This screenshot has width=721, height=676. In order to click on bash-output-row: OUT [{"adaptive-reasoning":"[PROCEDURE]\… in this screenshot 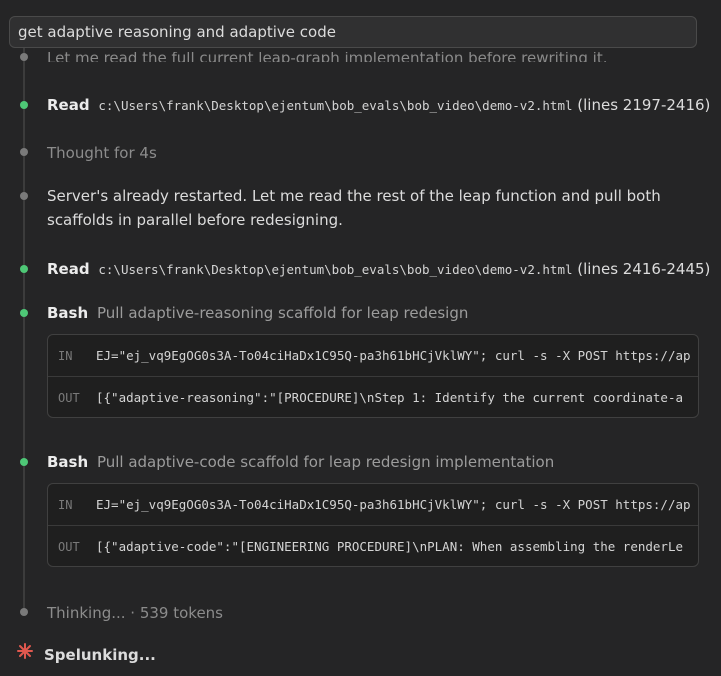, I will do `click(373, 397)`.